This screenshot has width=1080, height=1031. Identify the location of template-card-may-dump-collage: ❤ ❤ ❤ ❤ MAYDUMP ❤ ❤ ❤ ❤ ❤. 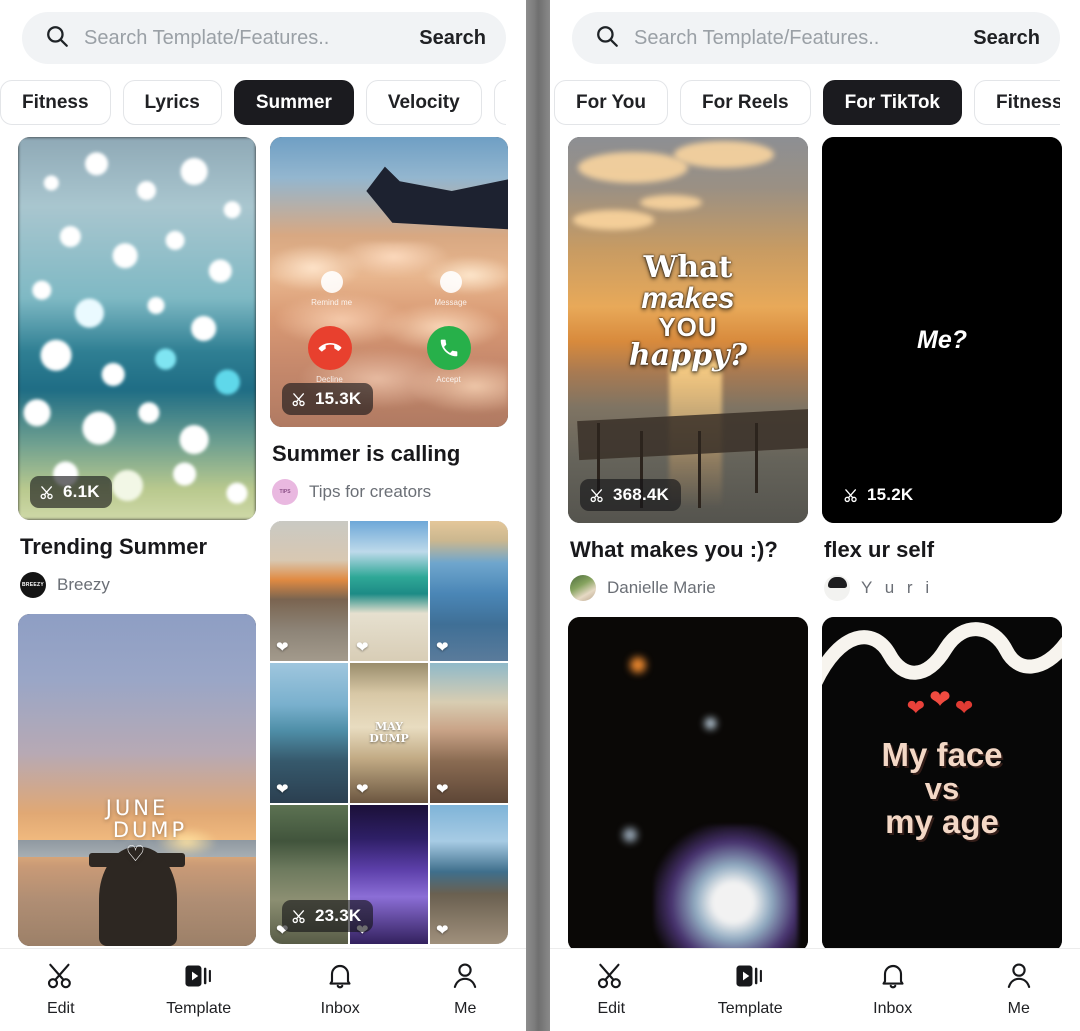
(389, 732).